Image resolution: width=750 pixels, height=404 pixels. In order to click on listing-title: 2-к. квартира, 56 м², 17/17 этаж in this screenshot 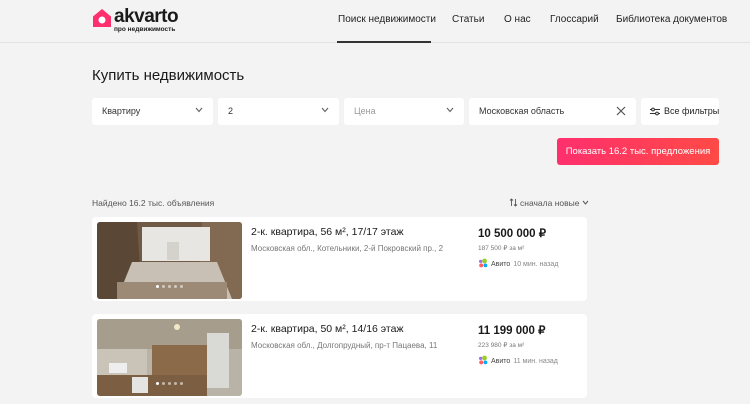, I will do `click(327, 232)`.